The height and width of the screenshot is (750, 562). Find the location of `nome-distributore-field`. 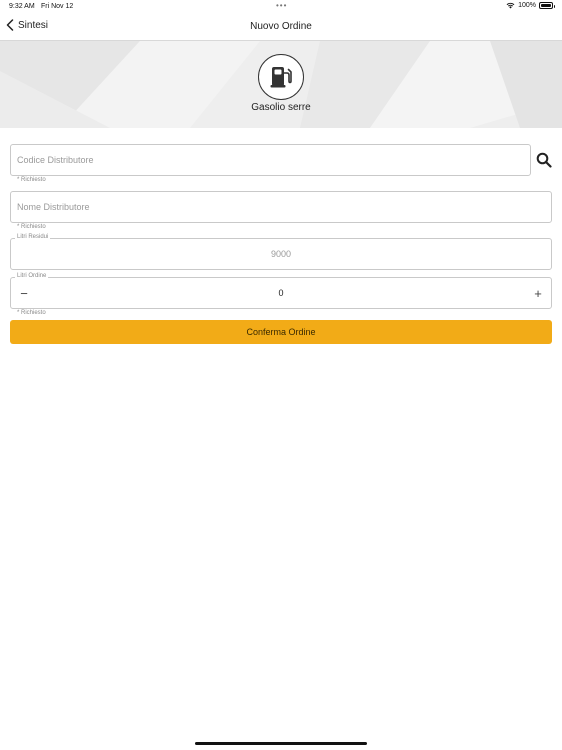

nome-distributore-field is located at coordinates (281, 207).